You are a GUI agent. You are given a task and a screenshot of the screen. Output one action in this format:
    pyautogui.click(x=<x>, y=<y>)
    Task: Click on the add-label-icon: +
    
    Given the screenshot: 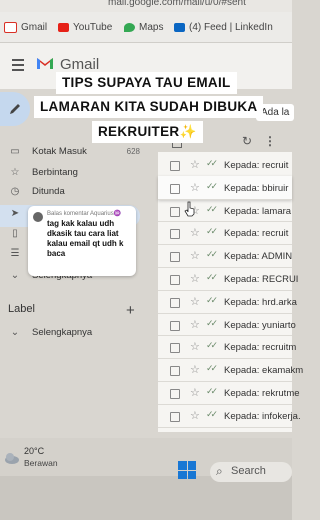 What is the action you would take?
    pyautogui.click(x=130, y=310)
    